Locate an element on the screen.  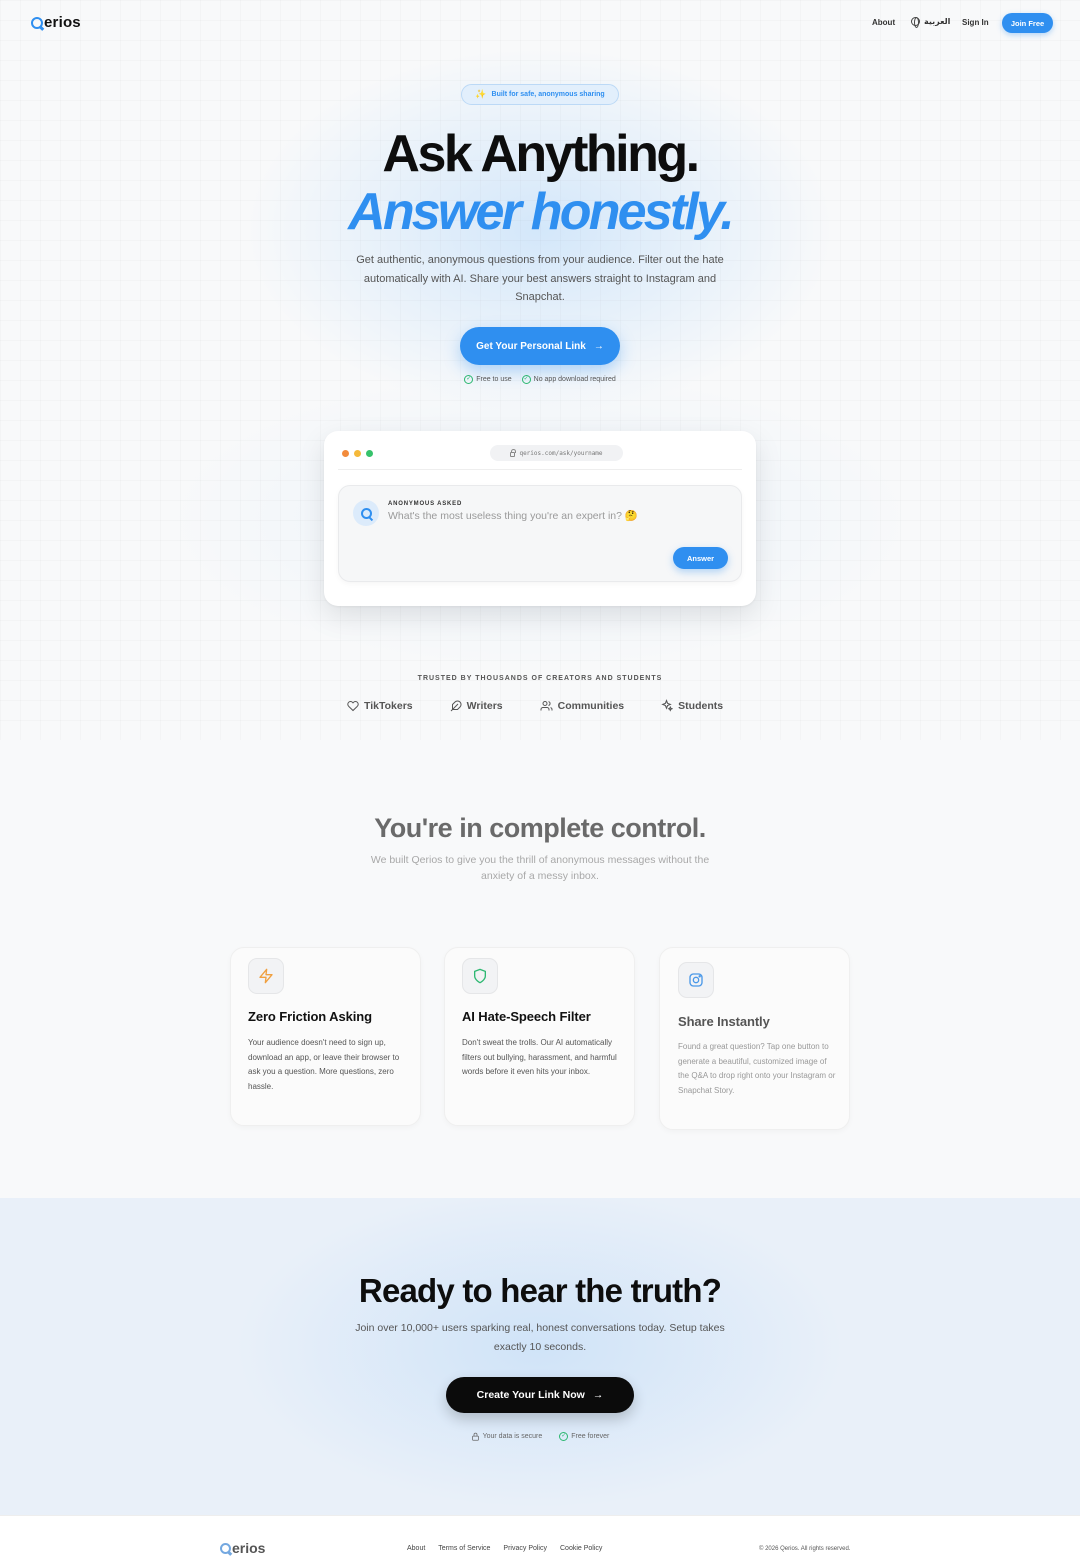
divider is located at coordinates (540, 469).